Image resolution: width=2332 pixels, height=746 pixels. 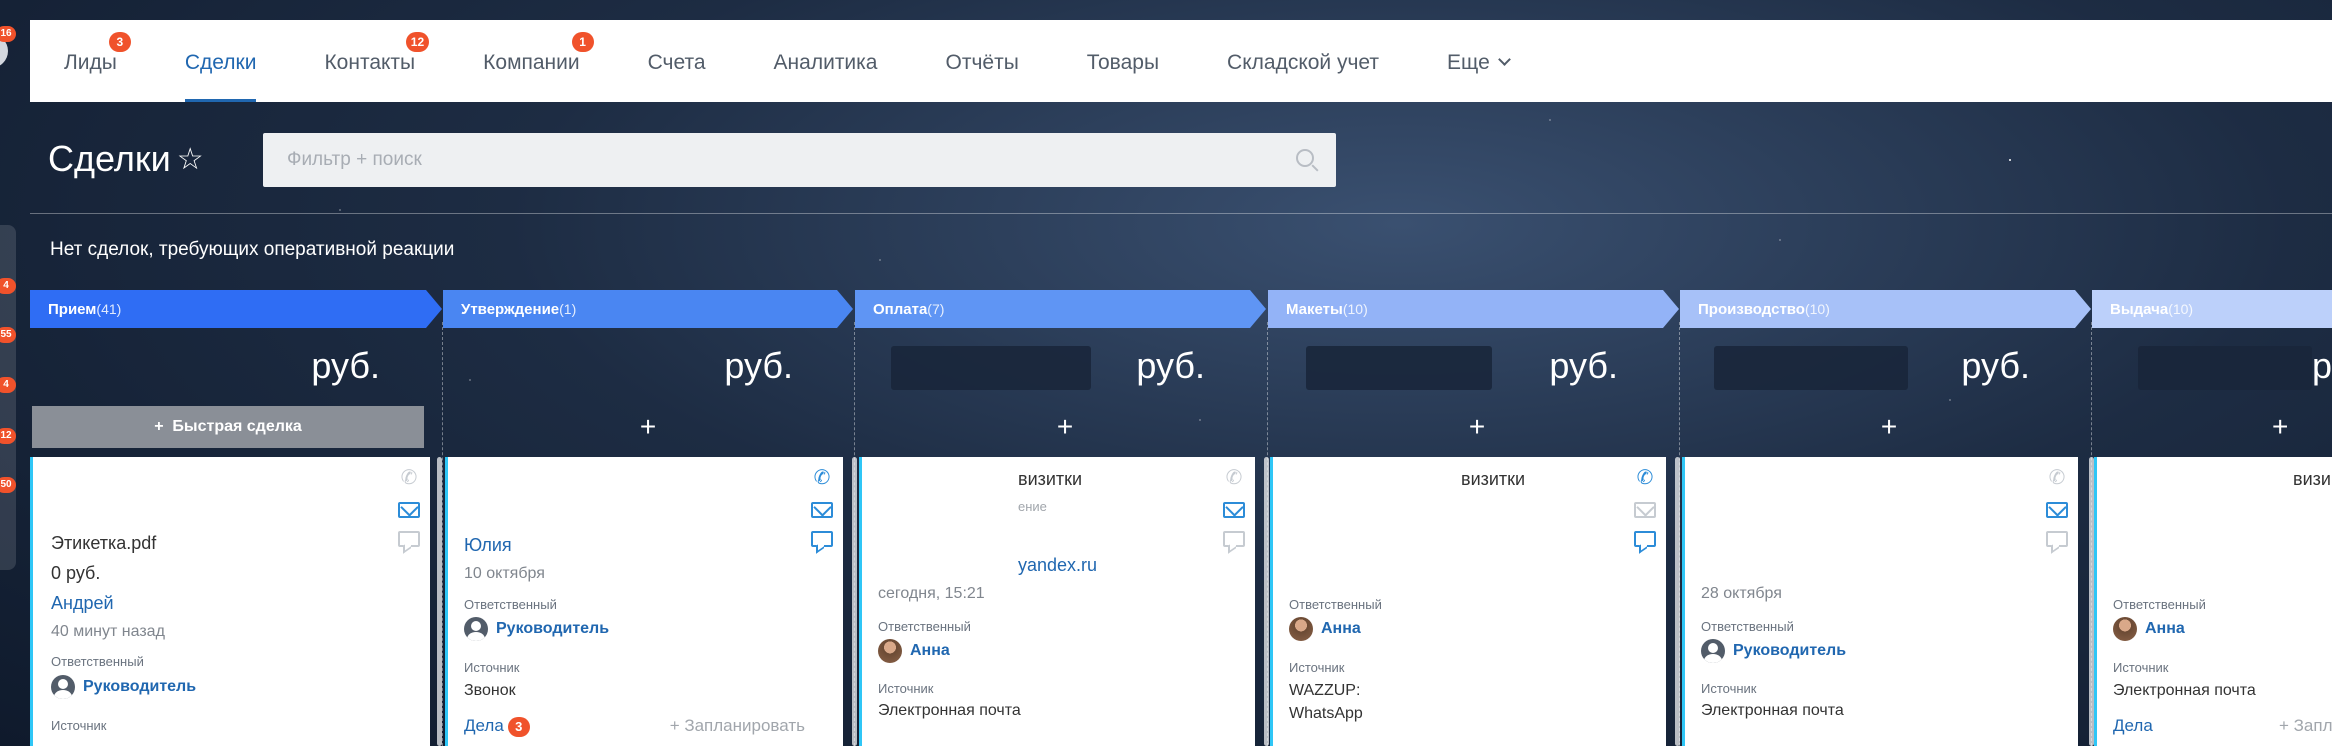 What do you see at coordinates (190, 159) in the screenshot?
I see `star-icon: ☆` at bounding box center [190, 159].